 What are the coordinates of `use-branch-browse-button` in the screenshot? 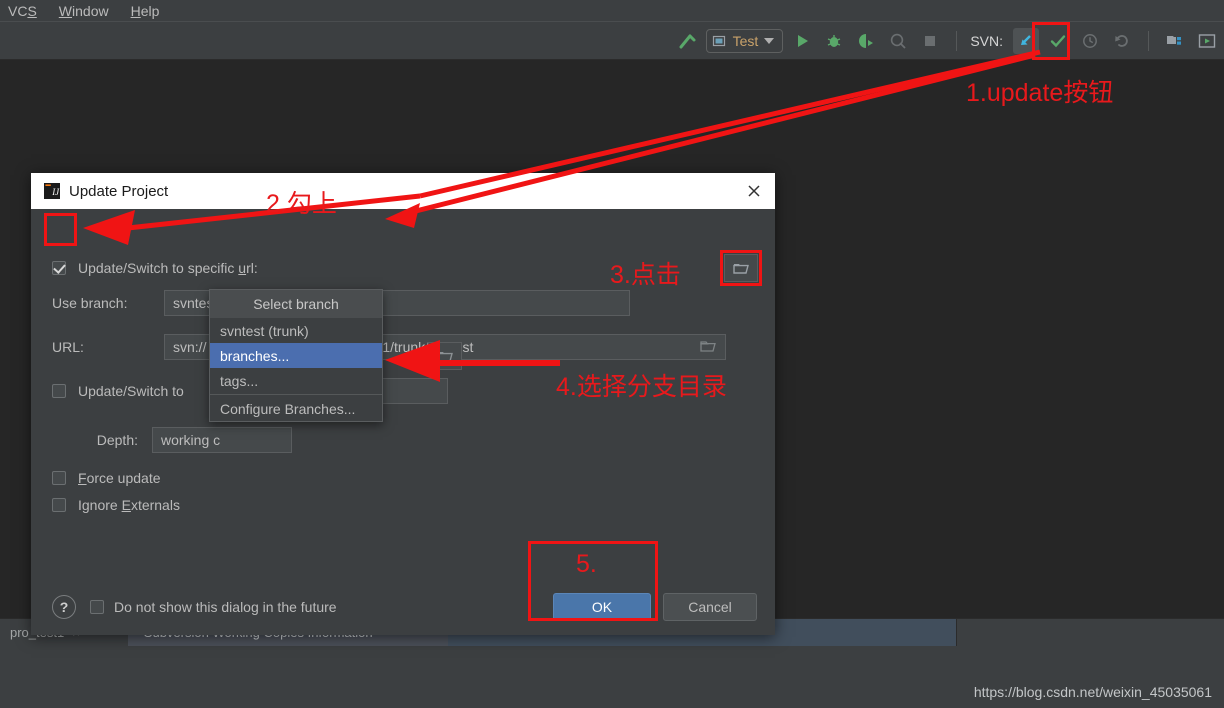 It's located at (741, 268).